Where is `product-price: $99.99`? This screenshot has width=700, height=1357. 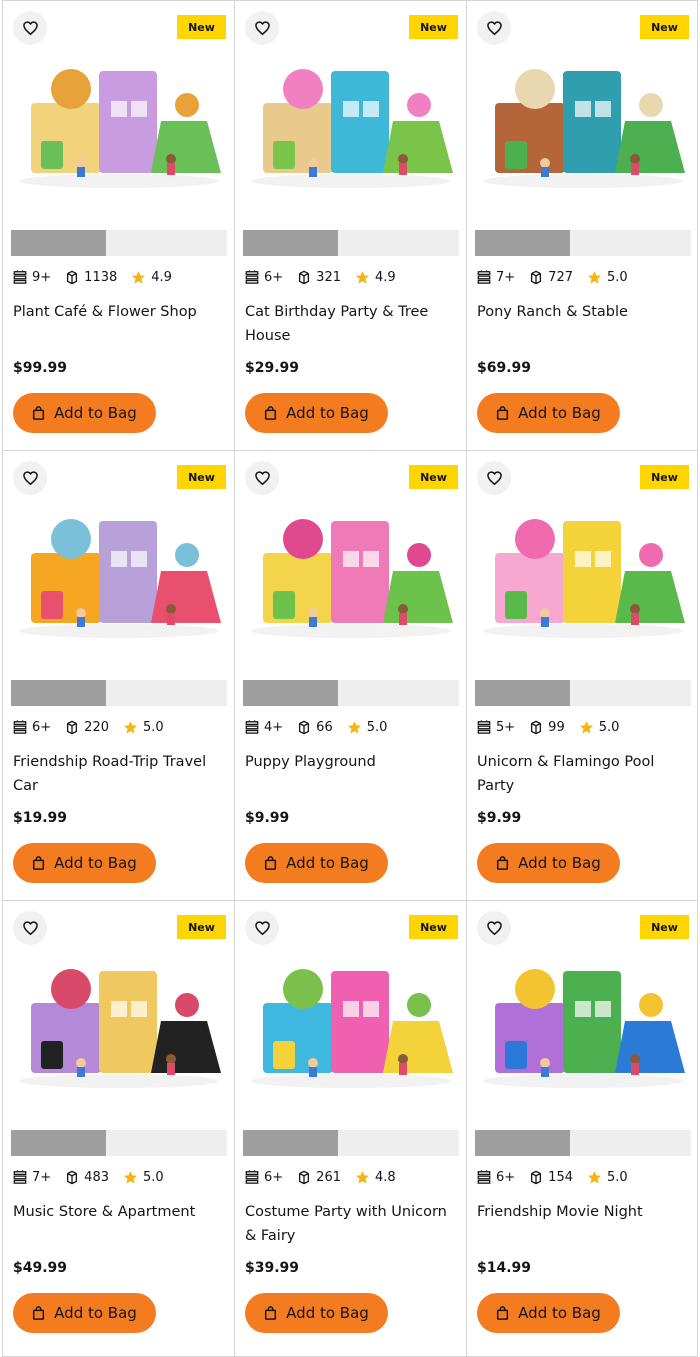 product-price: $99.99 is located at coordinates (40, 368).